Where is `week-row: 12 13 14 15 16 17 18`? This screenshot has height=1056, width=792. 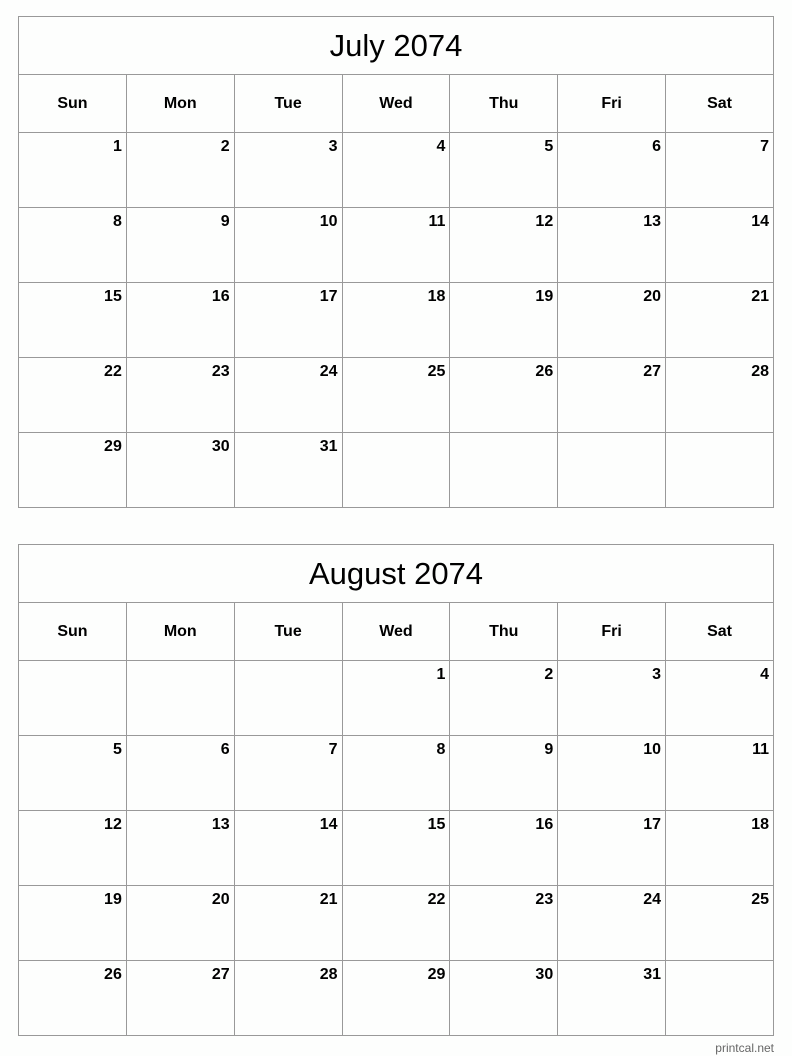
week-row: 12 13 14 15 16 17 18 is located at coordinates (396, 848).